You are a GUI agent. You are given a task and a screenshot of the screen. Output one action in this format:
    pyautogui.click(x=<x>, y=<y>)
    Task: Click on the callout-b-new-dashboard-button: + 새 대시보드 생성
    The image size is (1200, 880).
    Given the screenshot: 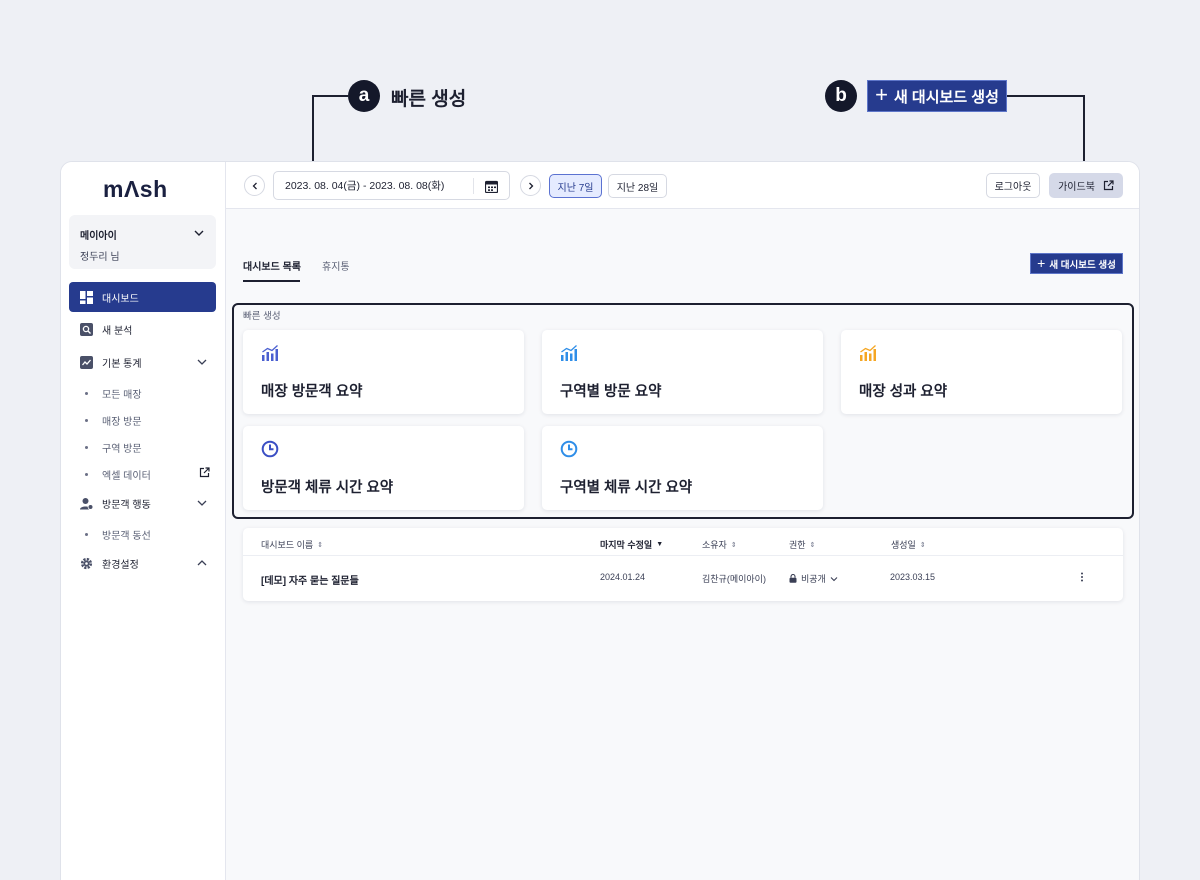 What is the action you would take?
    pyautogui.click(x=937, y=96)
    